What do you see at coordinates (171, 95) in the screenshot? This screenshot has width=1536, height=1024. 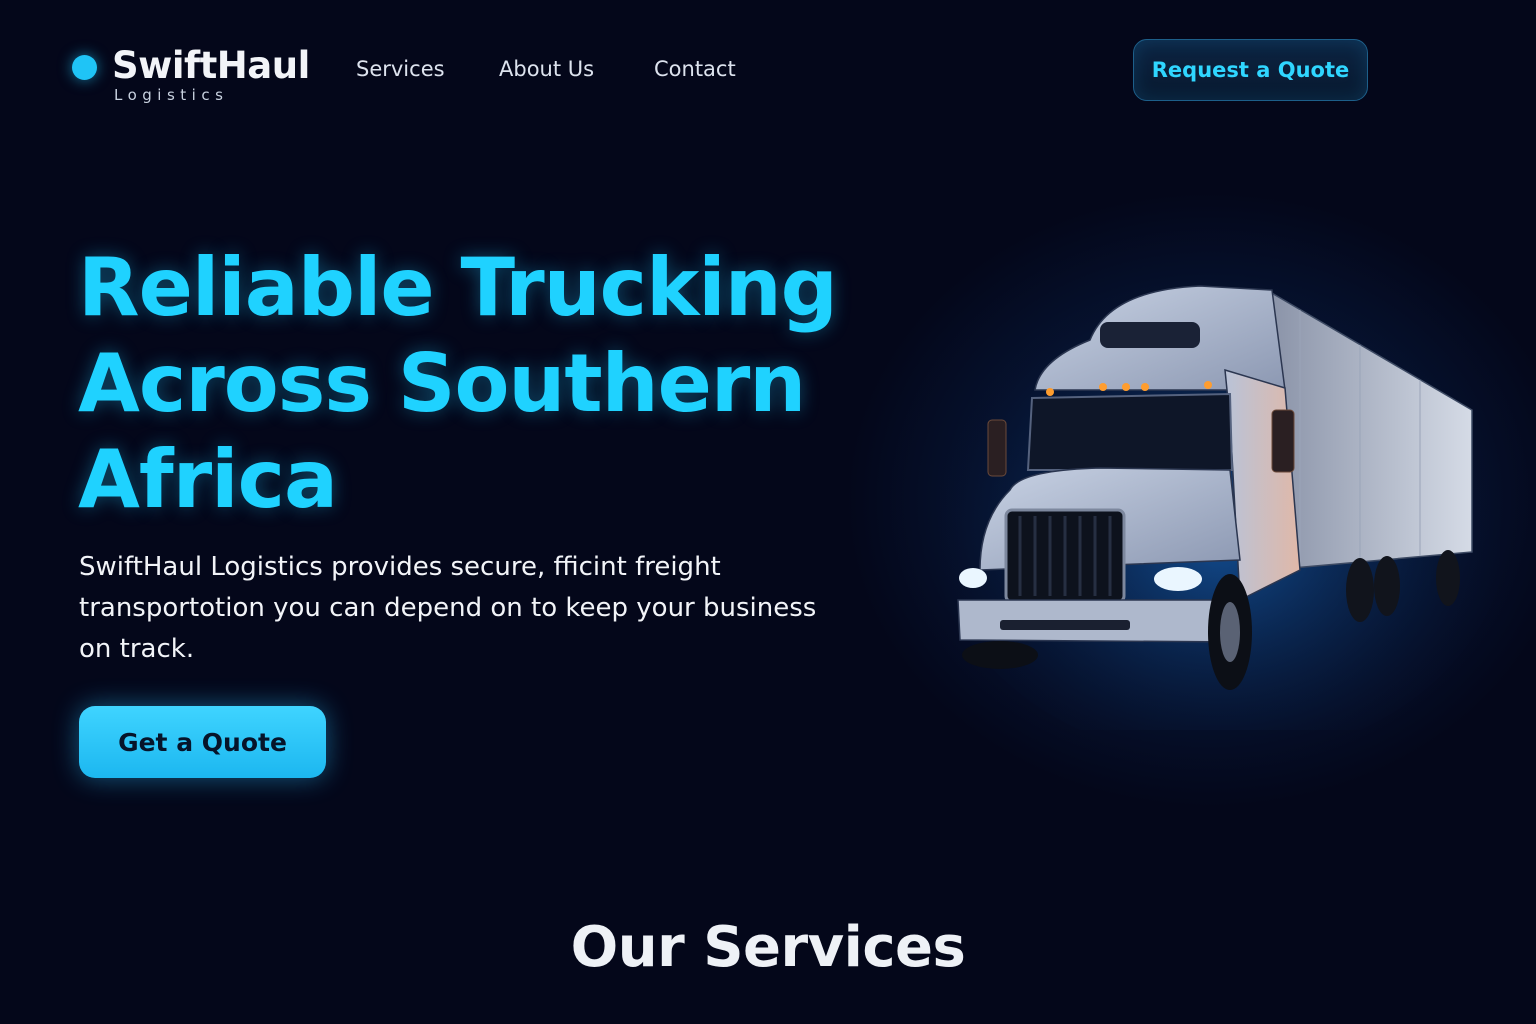 I see `brand-tagline: Logistics` at bounding box center [171, 95].